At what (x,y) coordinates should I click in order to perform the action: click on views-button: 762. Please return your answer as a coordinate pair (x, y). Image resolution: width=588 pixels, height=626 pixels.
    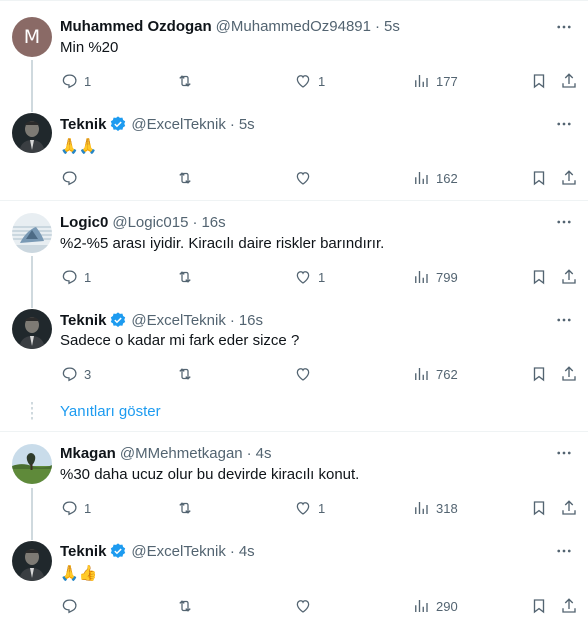
    Looking at the image, I should click on (435, 374).